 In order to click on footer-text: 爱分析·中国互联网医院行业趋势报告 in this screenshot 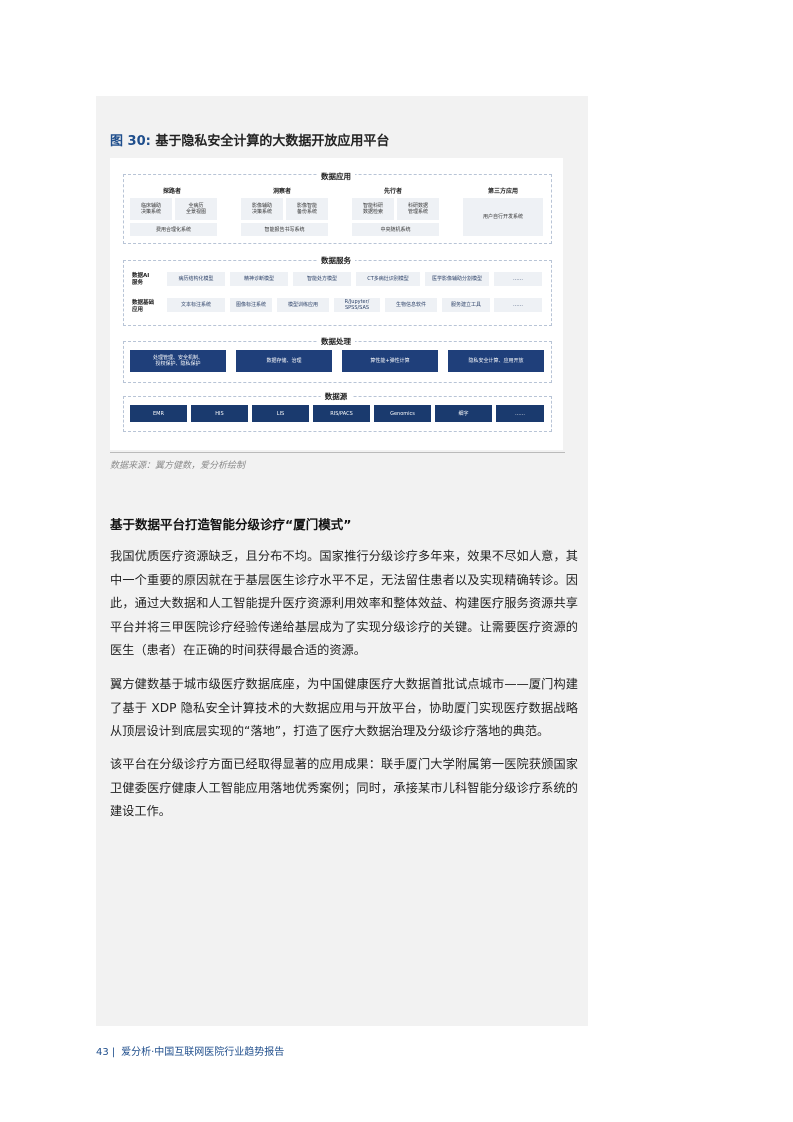, I will do `click(203, 1052)`.